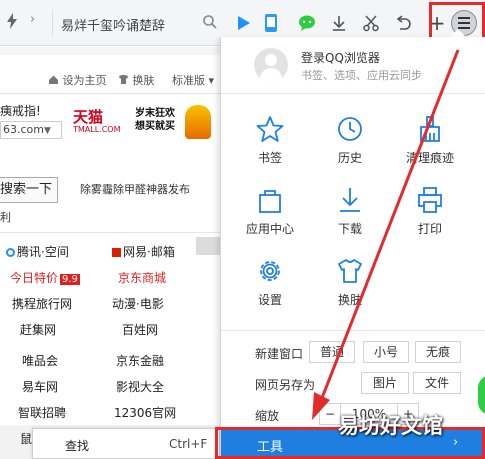 Image resolution: width=485 pixels, height=459 pixels. I want to click on save-page-row: 网页另存为 图片 文件, so click(353, 383).